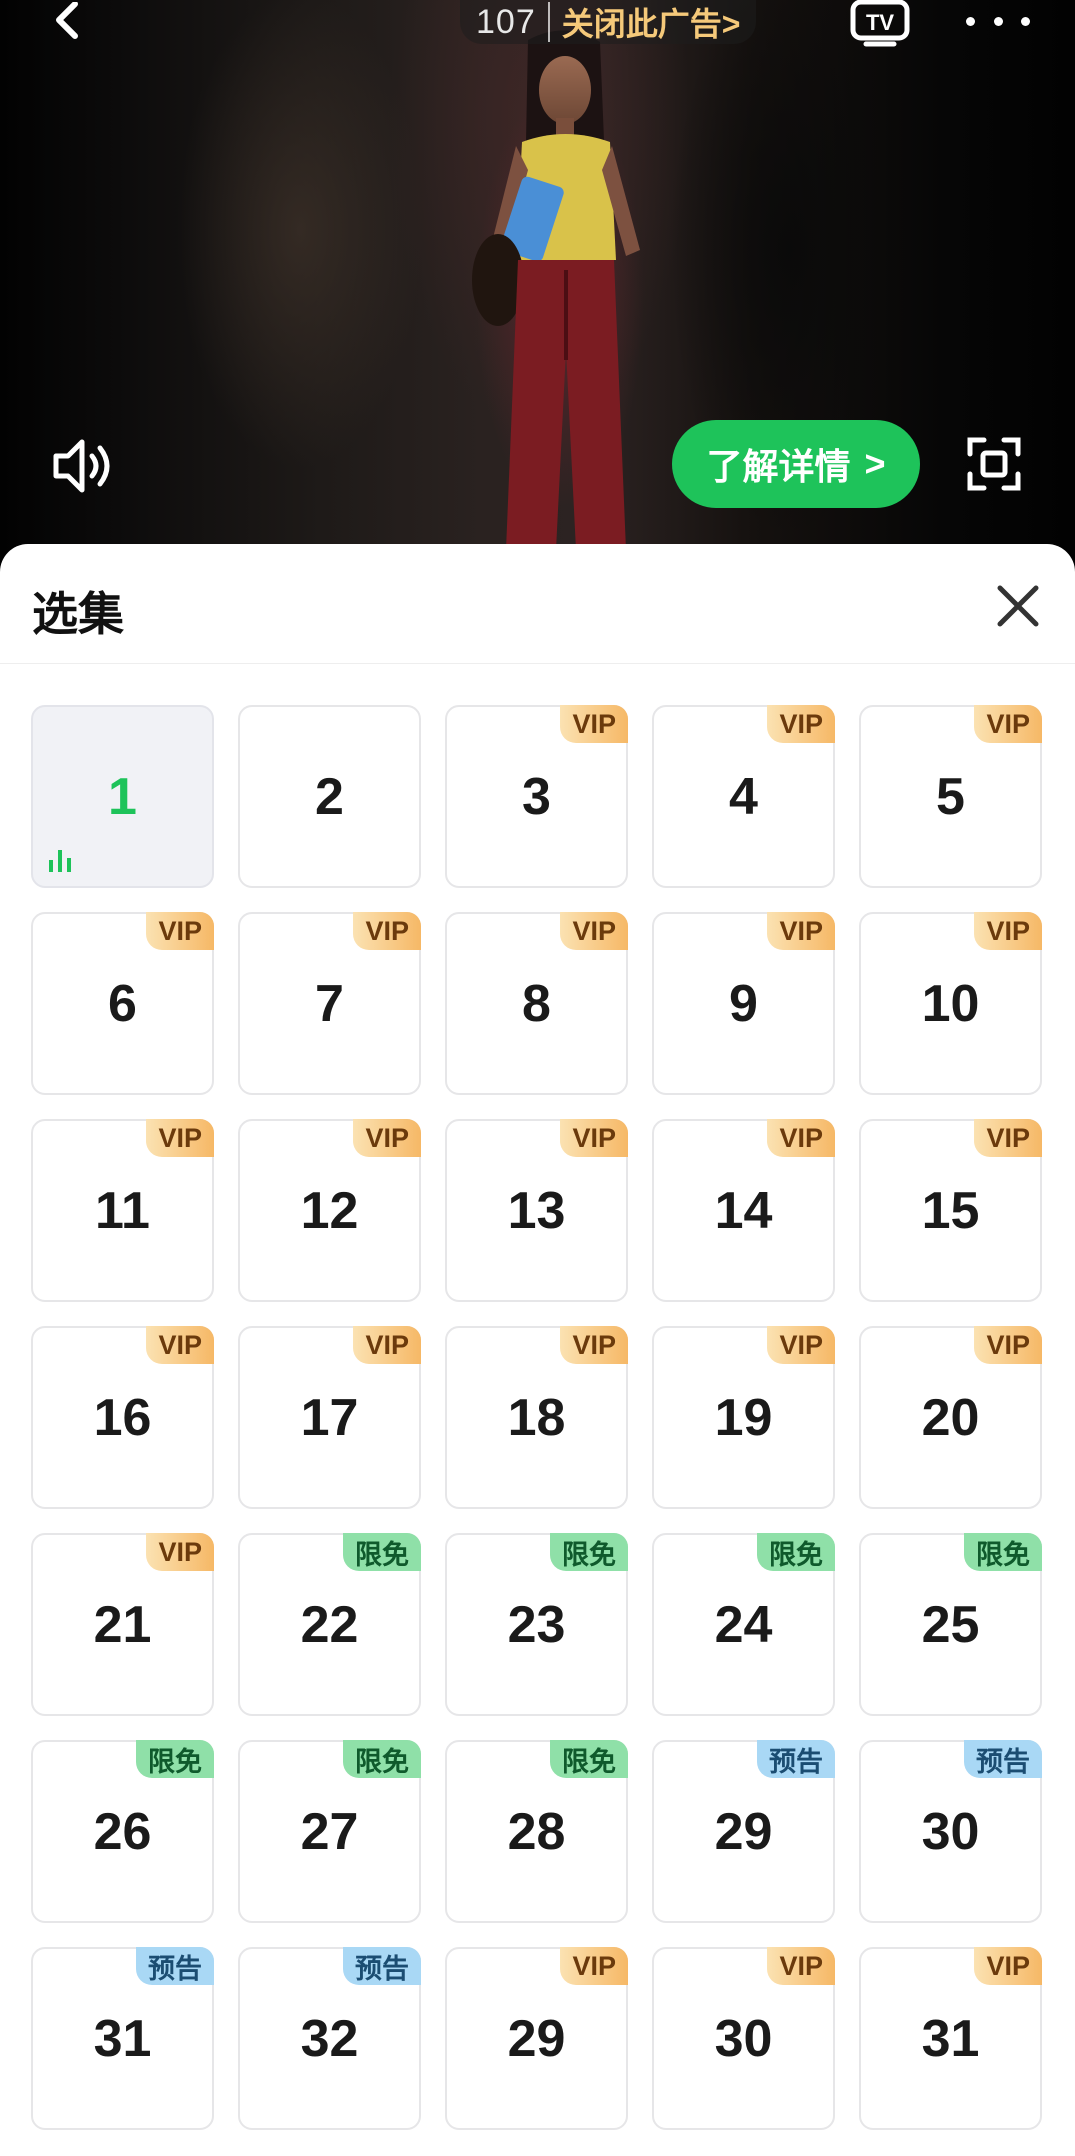  I want to click on episode-item: 1, so click(122, 796).